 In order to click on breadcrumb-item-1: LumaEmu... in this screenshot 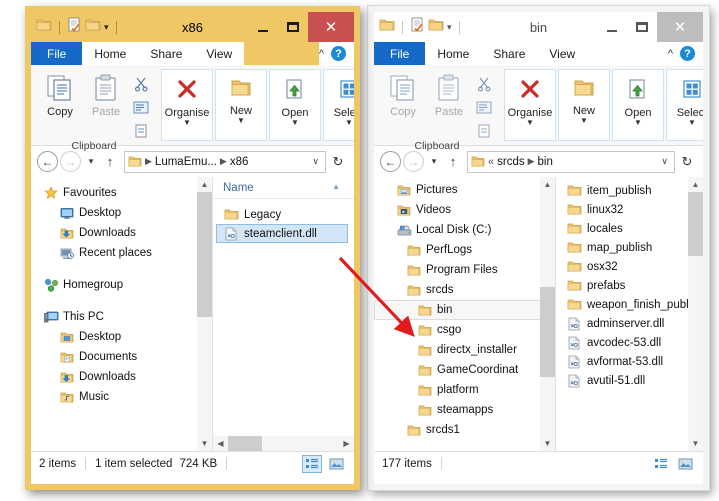, I will do `click(186, 162)`.